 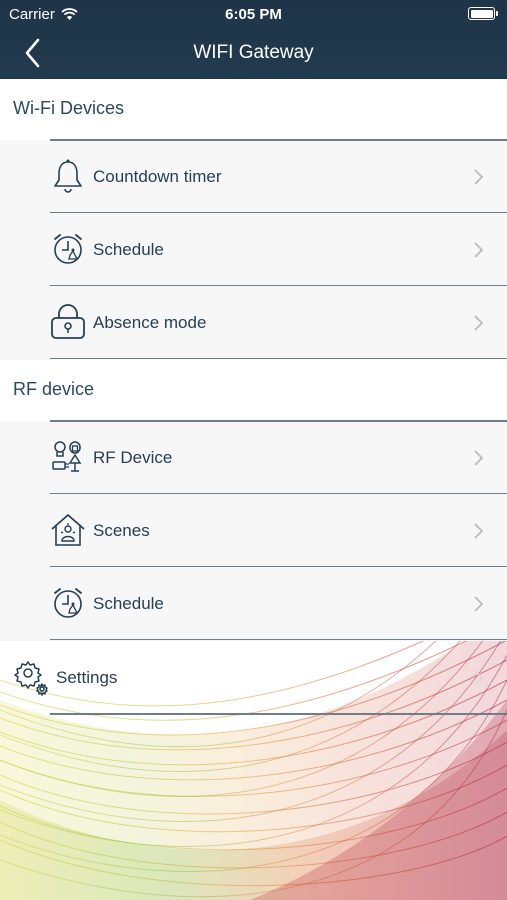 What do you see at coordinates (278, 249) in the screenshot?
I see `list-item-schedule: Schedule` at bounding box center [278, 249].